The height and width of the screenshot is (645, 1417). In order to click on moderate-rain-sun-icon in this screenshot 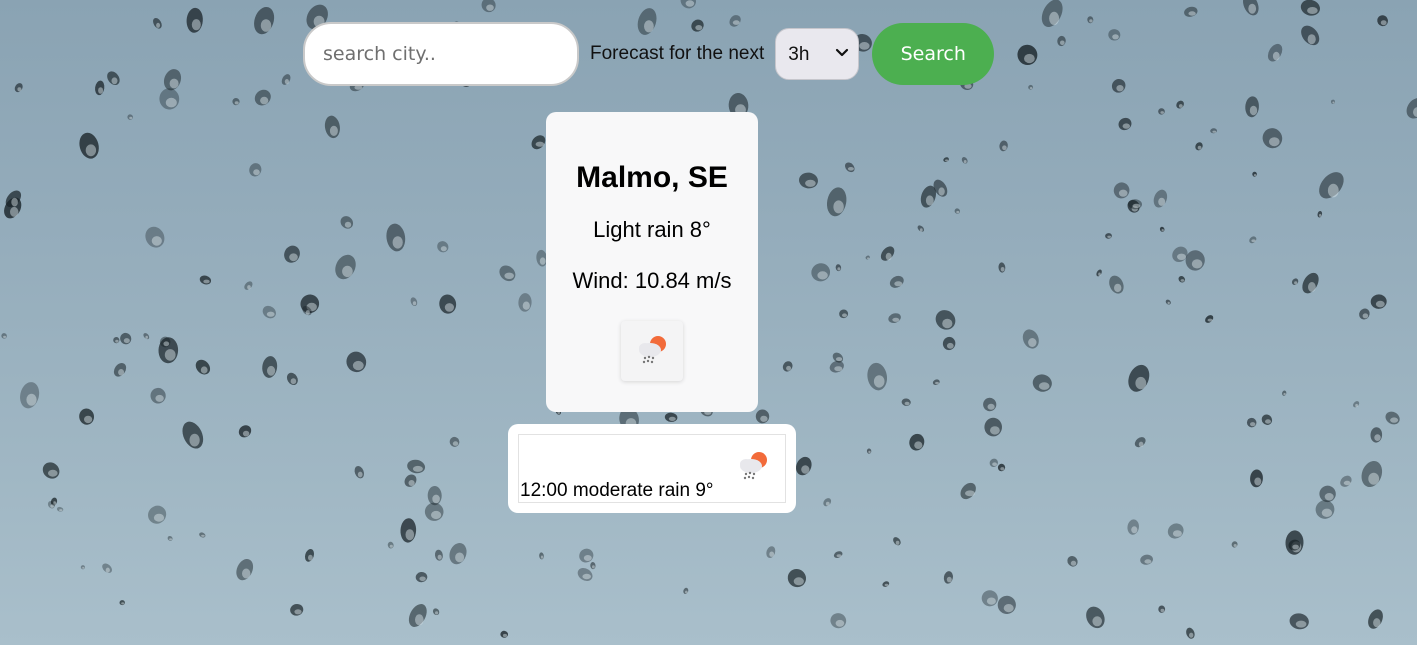, I will do `click(753, 466)`.